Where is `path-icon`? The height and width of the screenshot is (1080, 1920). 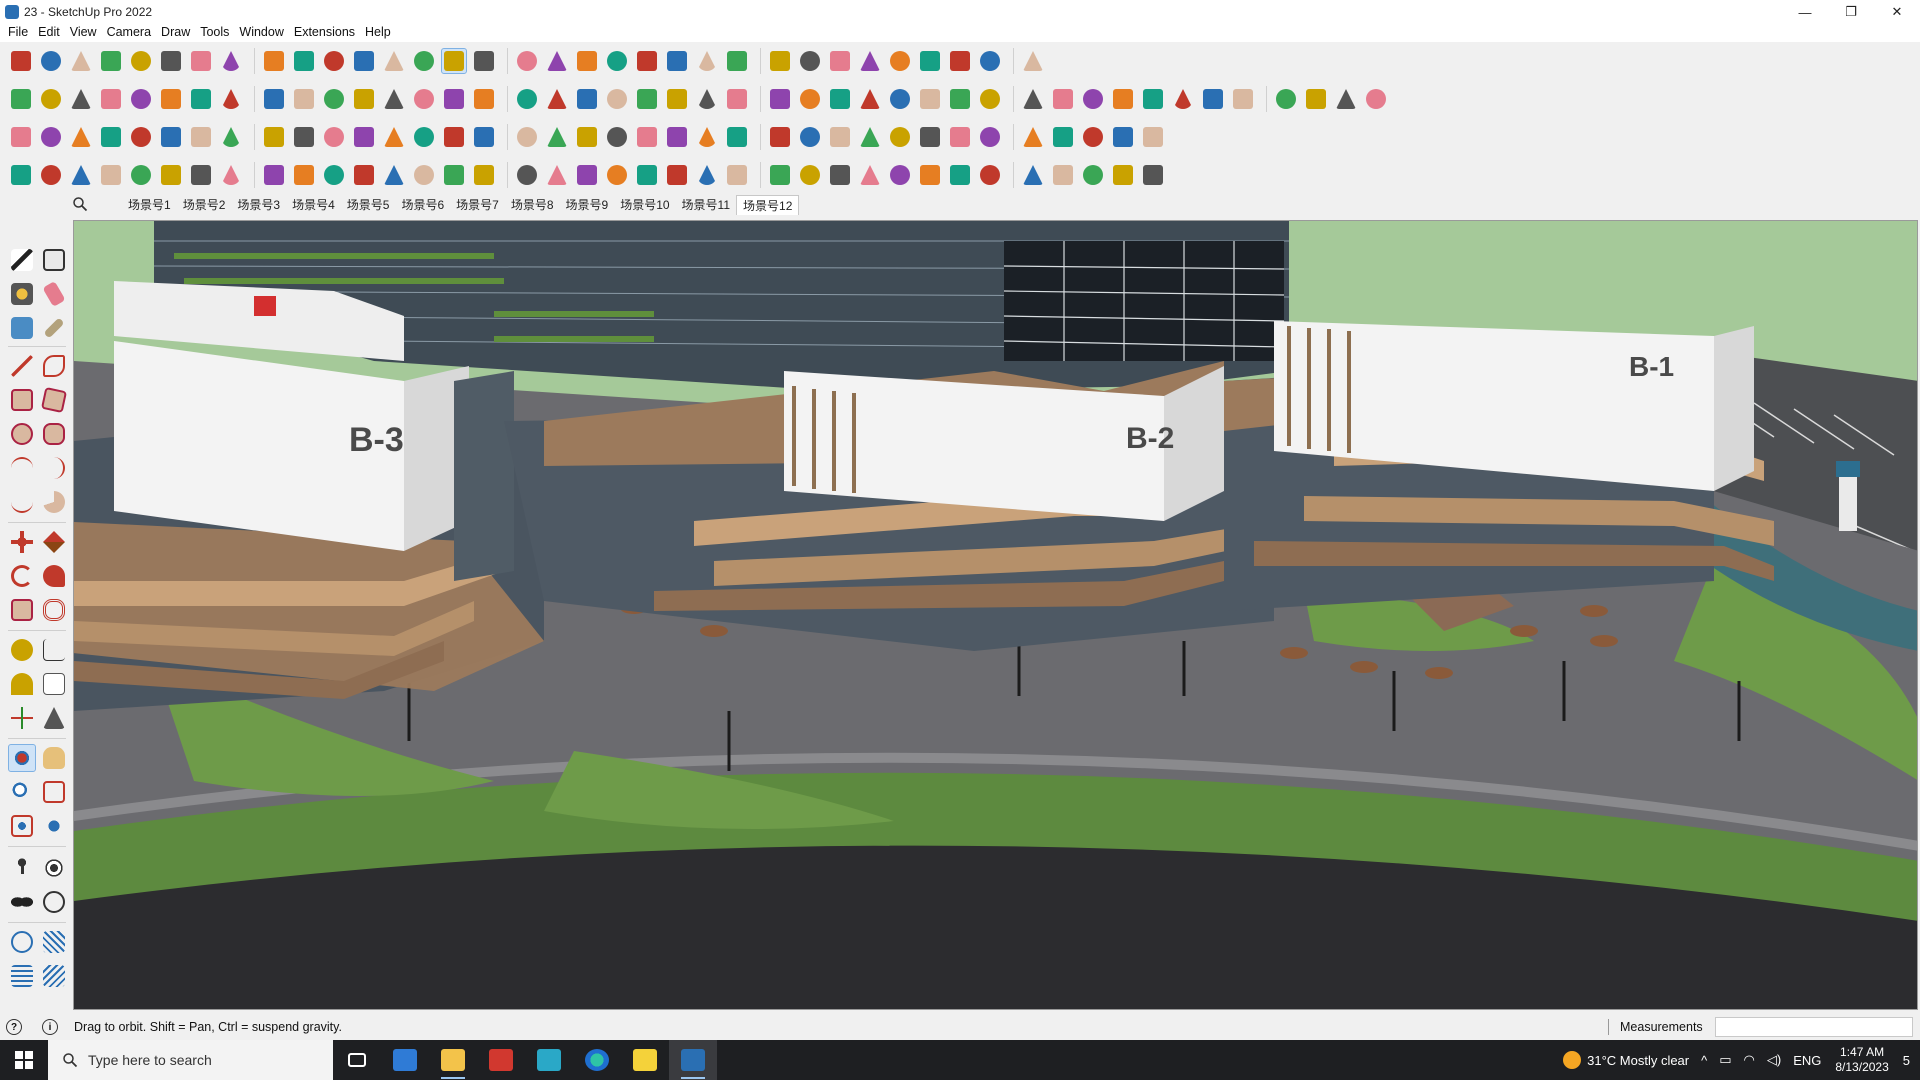 path-icon is located at coordinates (21, 175).